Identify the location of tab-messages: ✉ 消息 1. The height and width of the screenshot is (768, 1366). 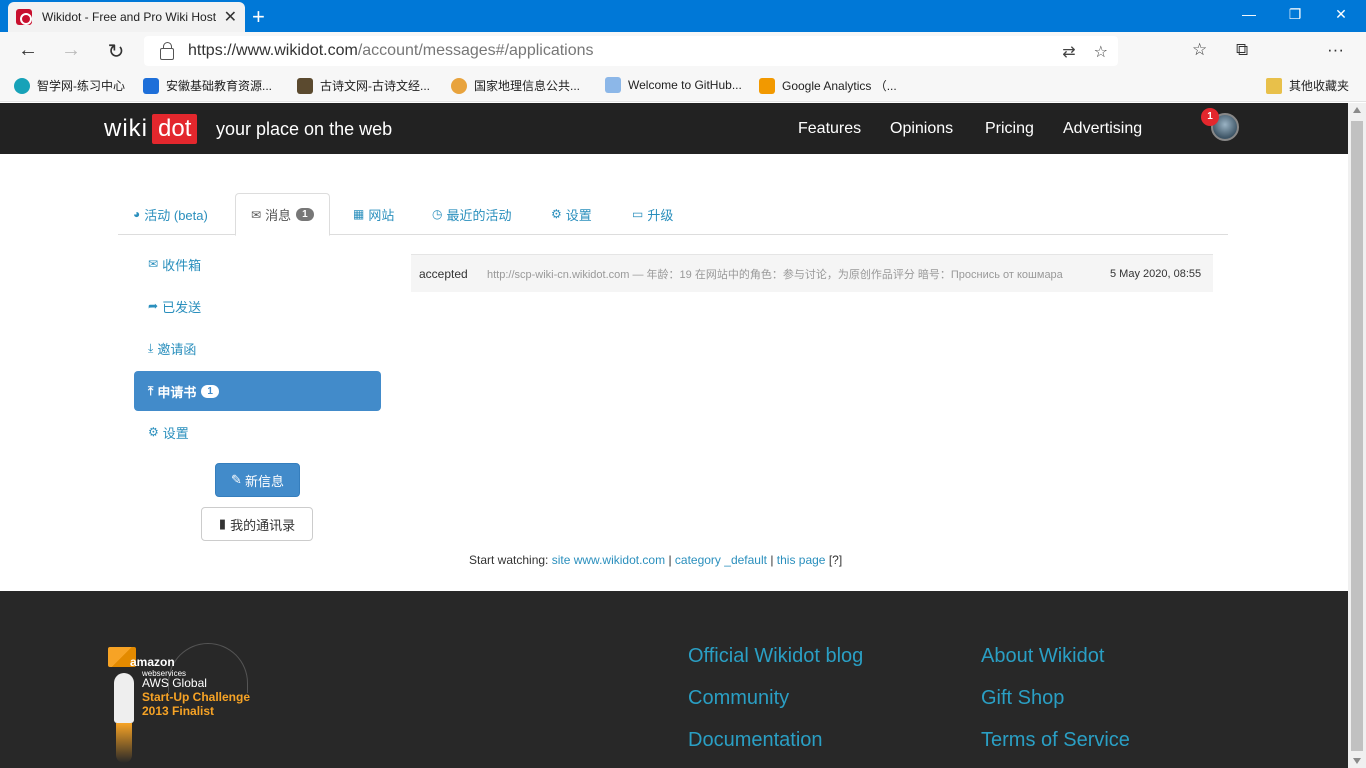
(282, 214).